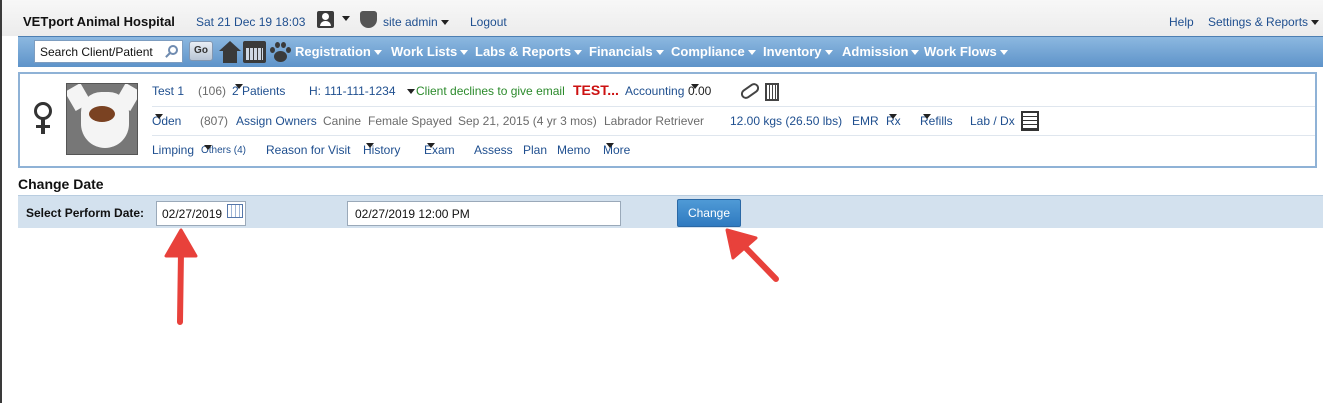 Image resolution: width=1323 pixels, height=403 pixels. I want to click on arrow-diagonal-icon, so click(752, 255).